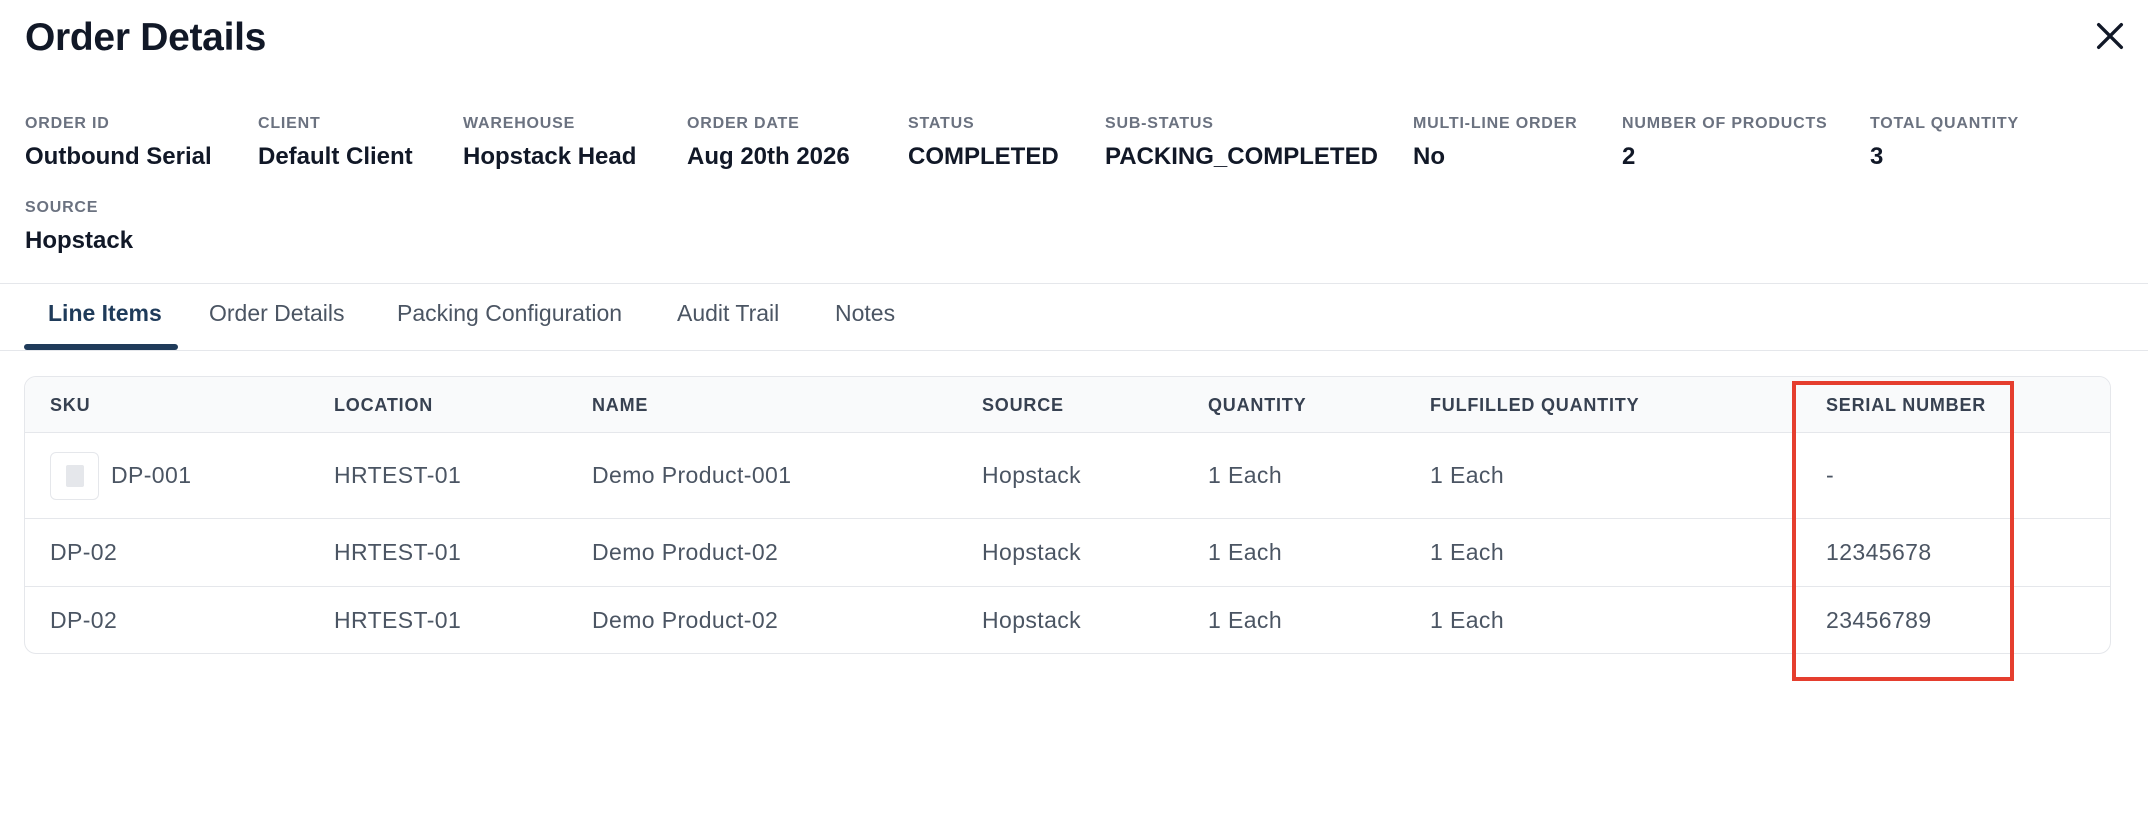  What do you see at coordinates (509, 313) in the screenshot?
I see `tab-packing-configuration: Packing Configuration` at bounding box center [509, 313].